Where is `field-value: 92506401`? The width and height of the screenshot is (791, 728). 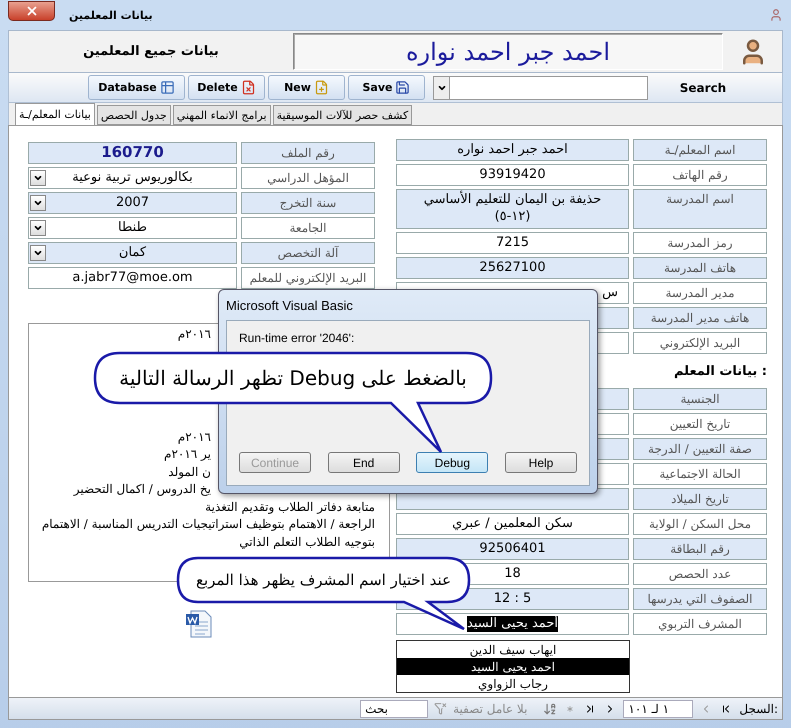
field-value: 92506401 is located at coordinates (512, 549).